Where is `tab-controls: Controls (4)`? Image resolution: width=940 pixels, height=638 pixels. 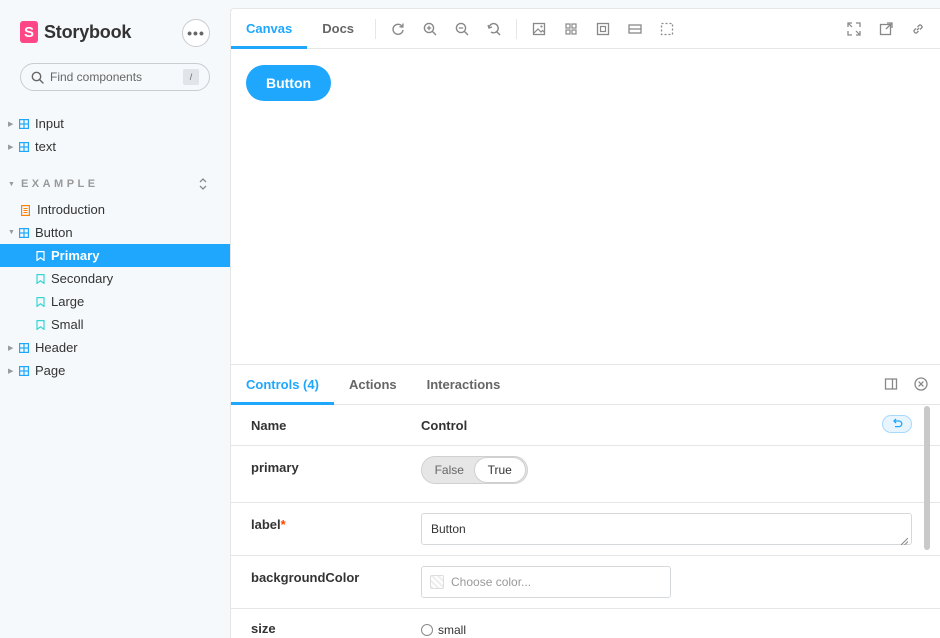
tab-controls: Controls (4) is located at coordinates (282, 385).